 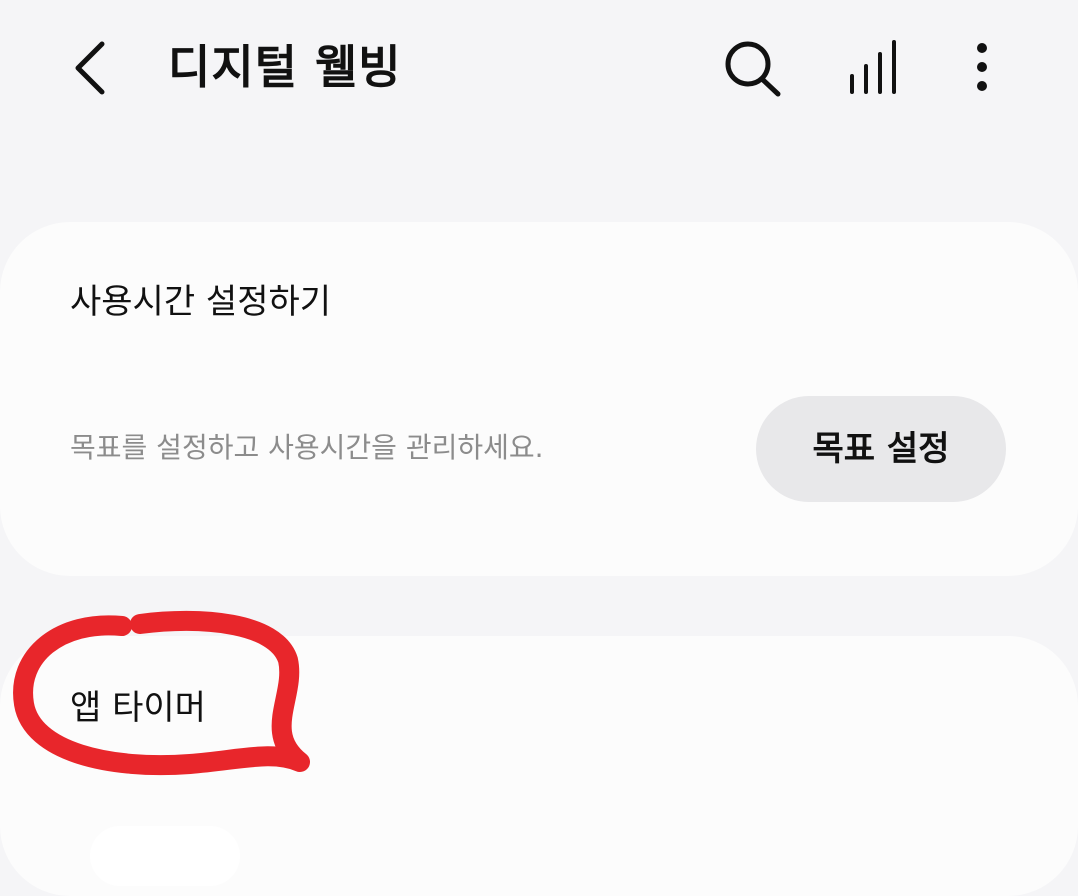 What do you see at coordinates (307, 447) in the screenshot?
I see `screen-time-card-description: 목표를 설정하고 사용시간을 관리하세요.` at bounding box center [307, 447].